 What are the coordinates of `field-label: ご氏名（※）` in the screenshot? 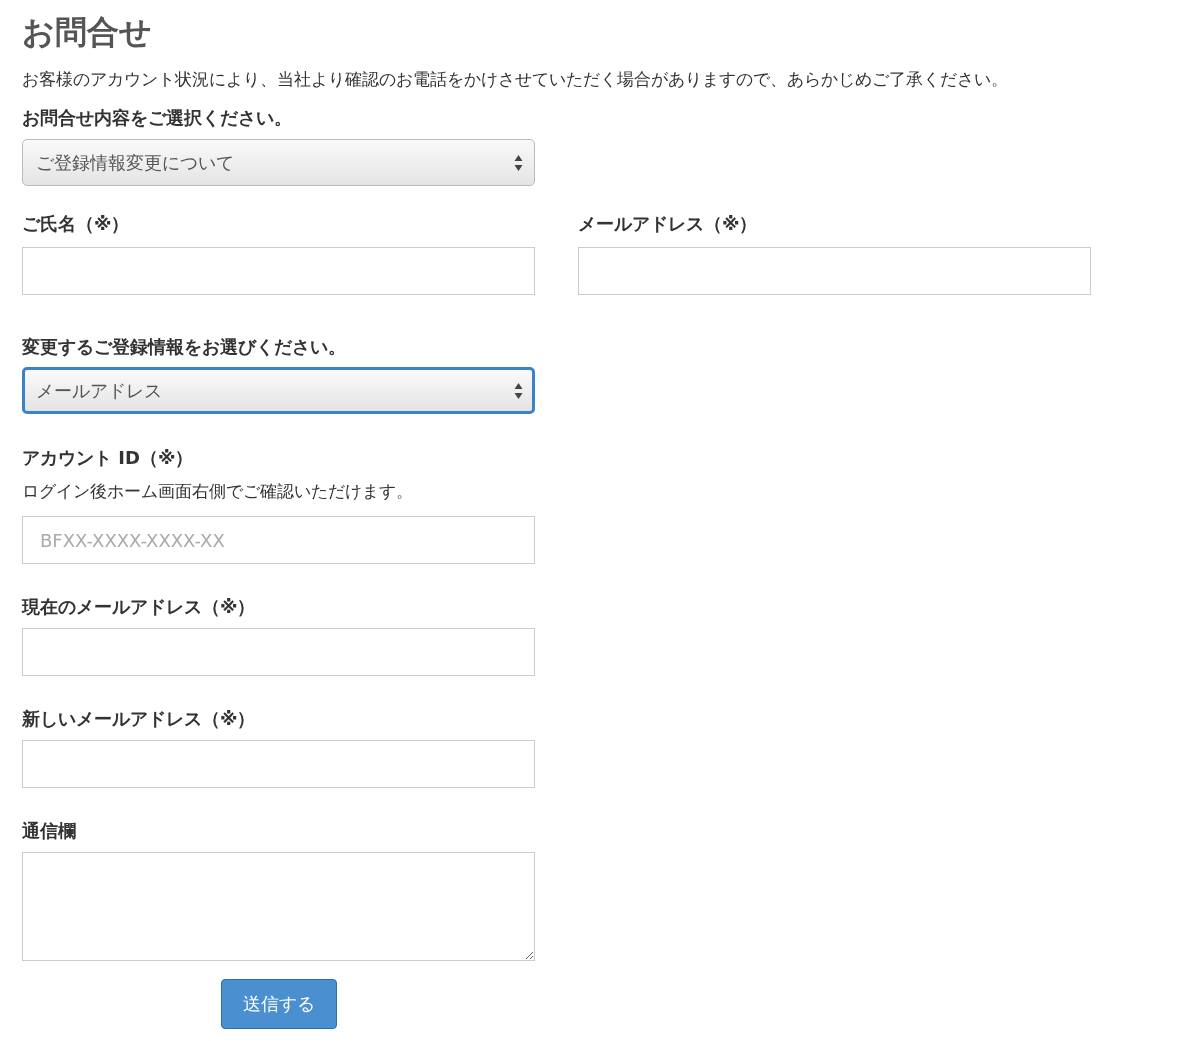 It's located at (76, 224).